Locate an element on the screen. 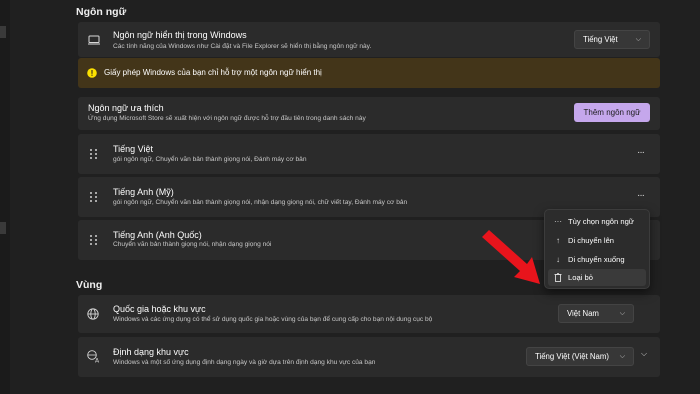 This screenshot has height=394, width=700. menu-item-label: Tùy chọn ngôn ngữ is located at coordinates (601, 221).